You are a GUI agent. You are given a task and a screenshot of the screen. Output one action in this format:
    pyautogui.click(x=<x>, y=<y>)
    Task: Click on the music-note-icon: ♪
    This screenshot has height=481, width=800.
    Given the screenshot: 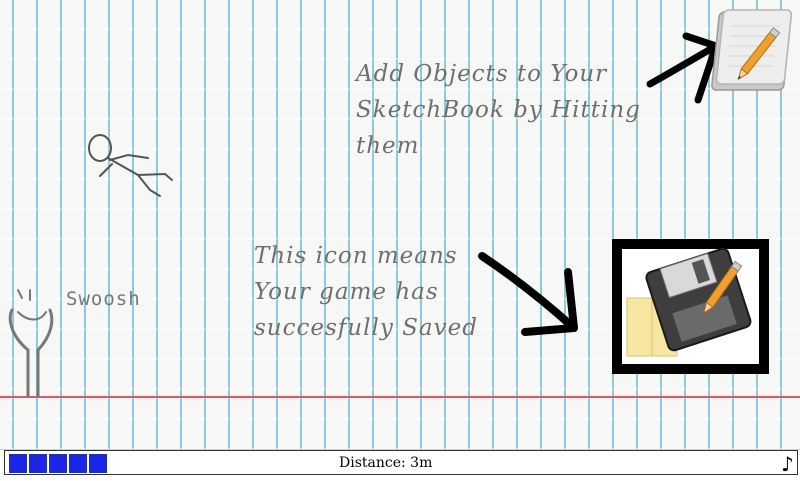 What is the action you would take?
    pyautogui.click(x=787, y=464)
    